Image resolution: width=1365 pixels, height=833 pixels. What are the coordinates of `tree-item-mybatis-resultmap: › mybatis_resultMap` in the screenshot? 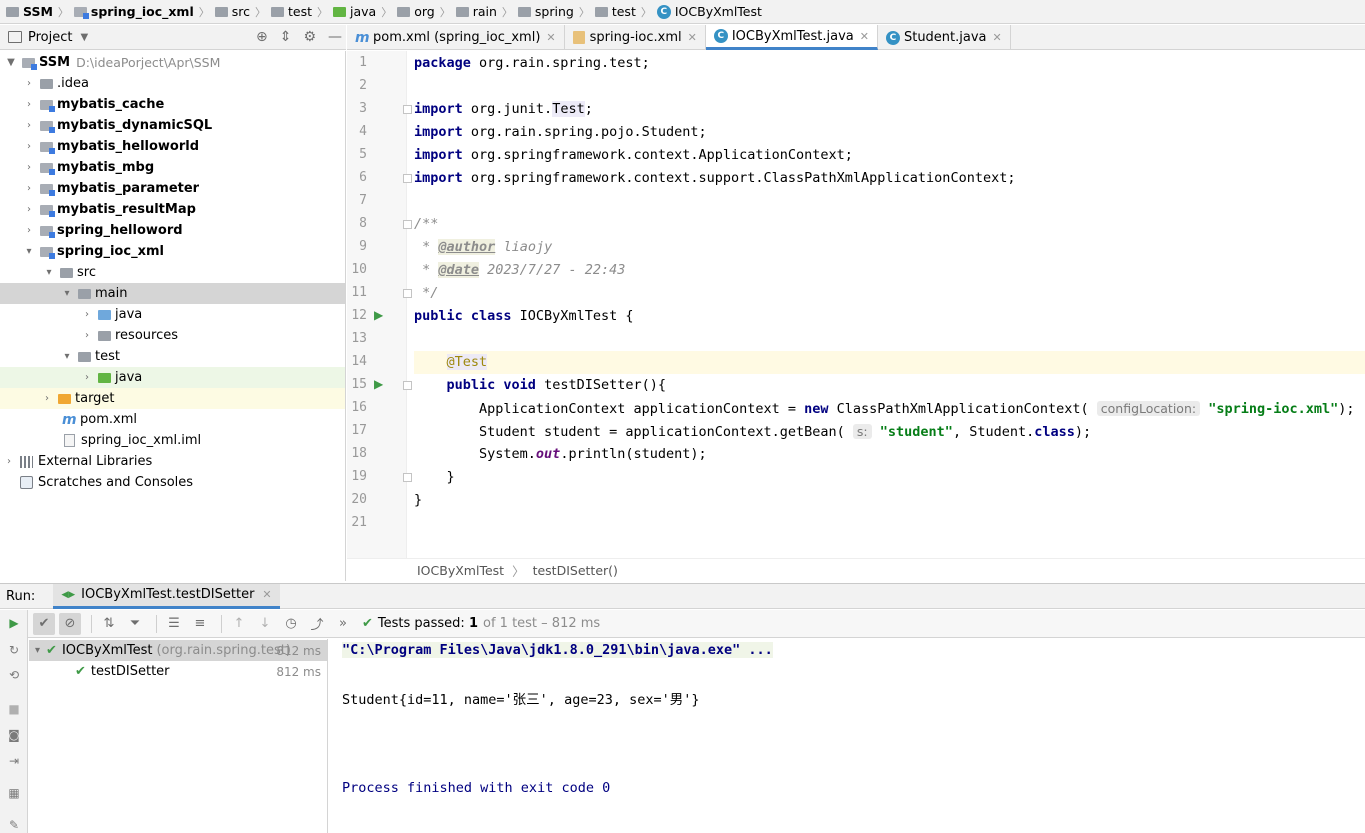 It's located at (172, 209).